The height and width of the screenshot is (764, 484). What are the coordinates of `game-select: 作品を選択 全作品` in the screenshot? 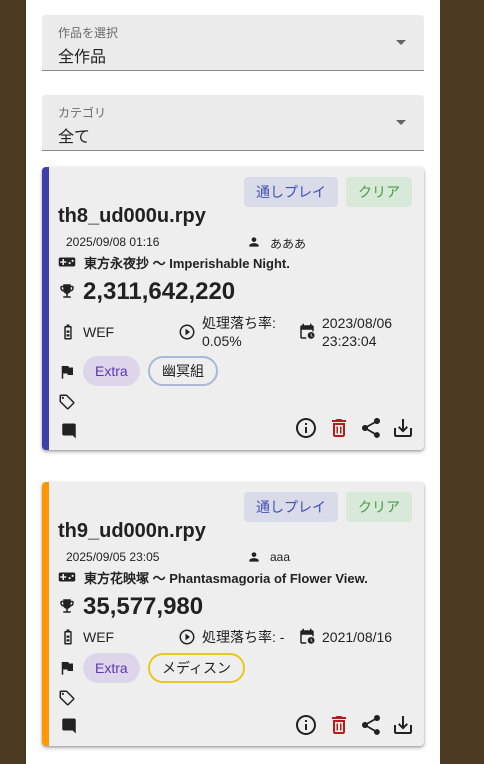 It's located at (233, 43).